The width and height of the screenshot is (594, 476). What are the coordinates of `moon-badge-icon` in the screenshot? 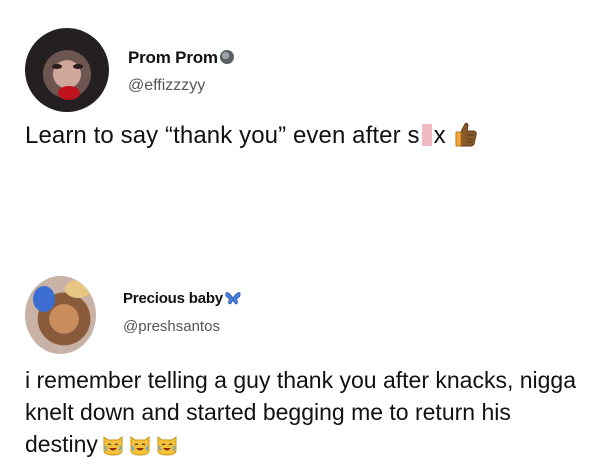 It's located at (226, 57).